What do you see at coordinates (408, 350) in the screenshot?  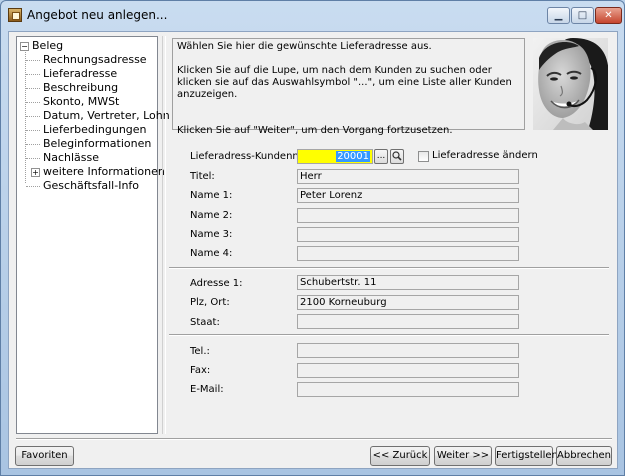 I see `tel-field` at bounding box center [408, 350].